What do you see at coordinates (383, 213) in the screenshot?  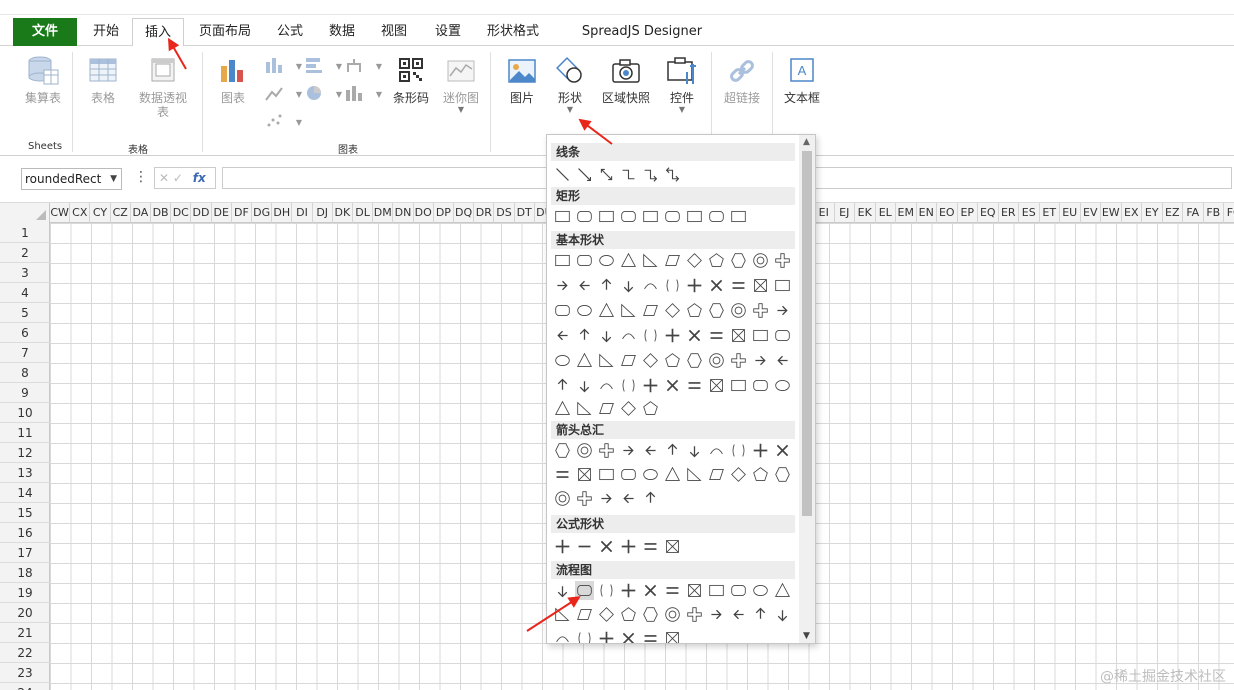 I see `column-header: DM` at bounding box center [383, 213].